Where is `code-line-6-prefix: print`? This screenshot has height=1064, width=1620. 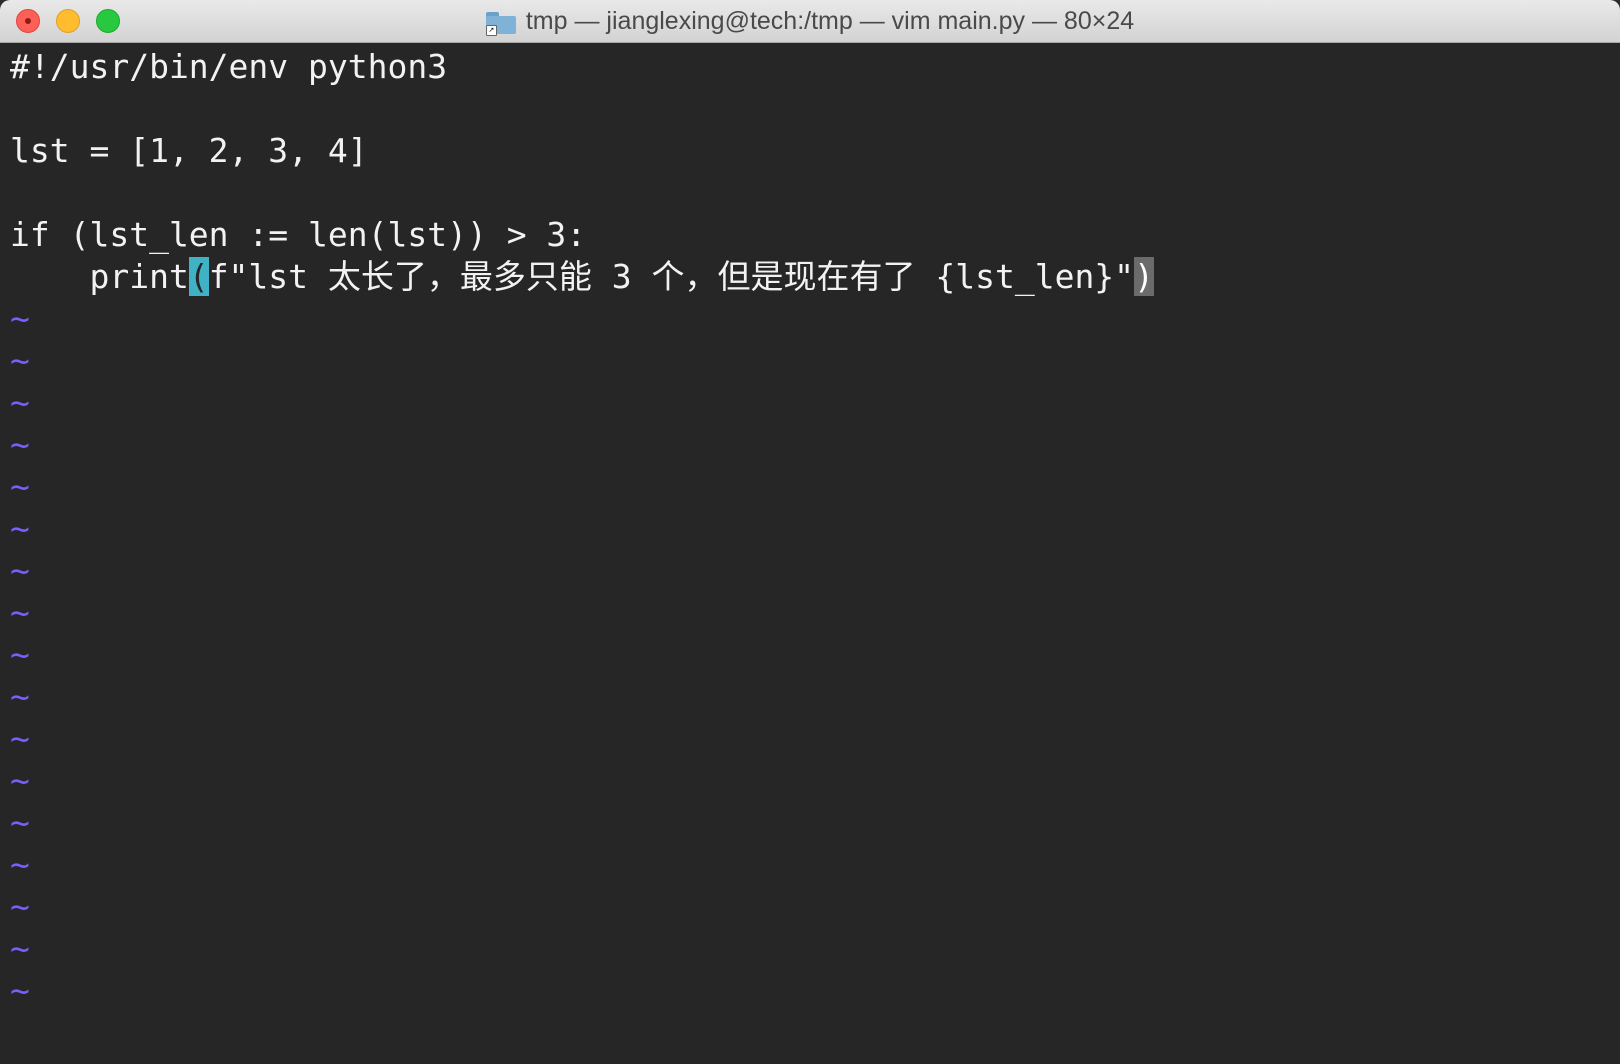 code-line-6-prefix: print is located at coordinates (99, 276).